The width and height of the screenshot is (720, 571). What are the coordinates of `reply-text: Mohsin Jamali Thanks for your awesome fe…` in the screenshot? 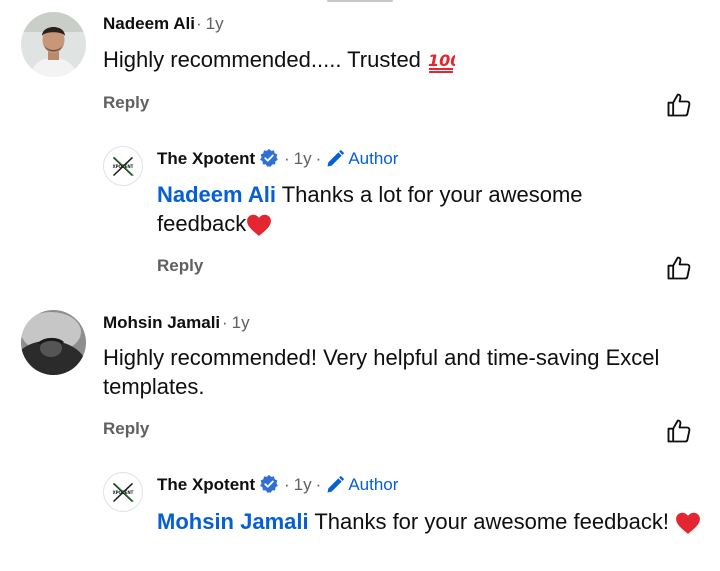 It's located at (432, 521).